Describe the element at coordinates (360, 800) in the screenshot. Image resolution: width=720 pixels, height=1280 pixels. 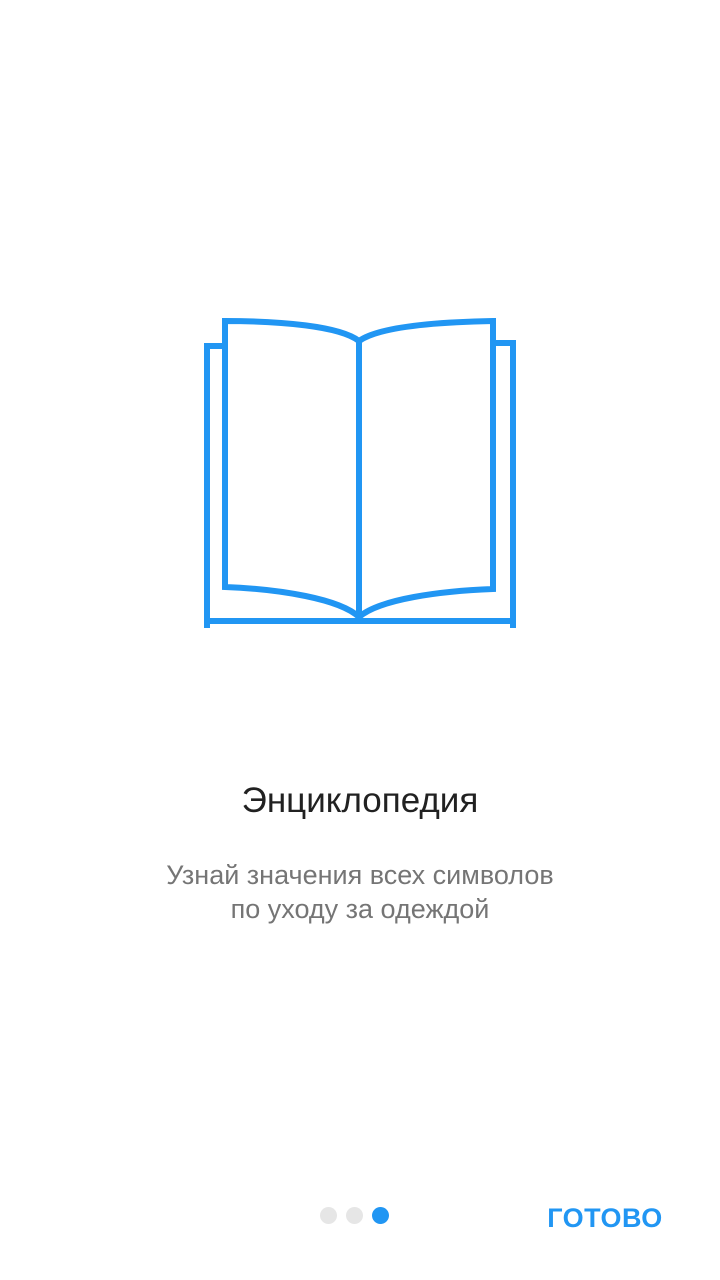
I see `page-title: Энциклопедия` at that location.